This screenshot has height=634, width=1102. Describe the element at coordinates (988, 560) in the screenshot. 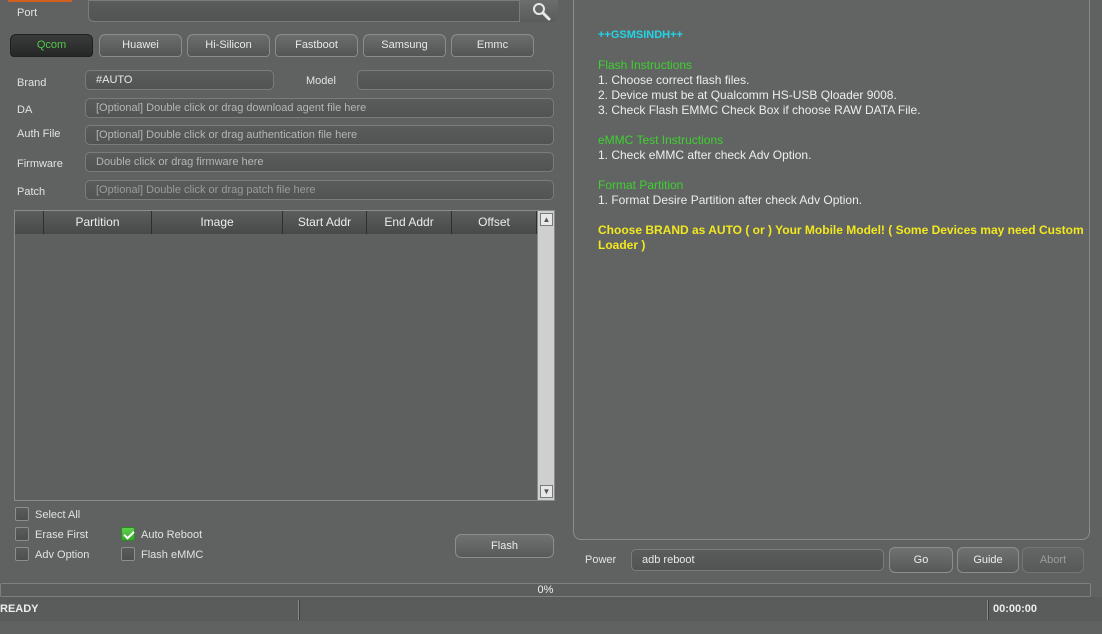

I see `guide-button: Guide` at that location.